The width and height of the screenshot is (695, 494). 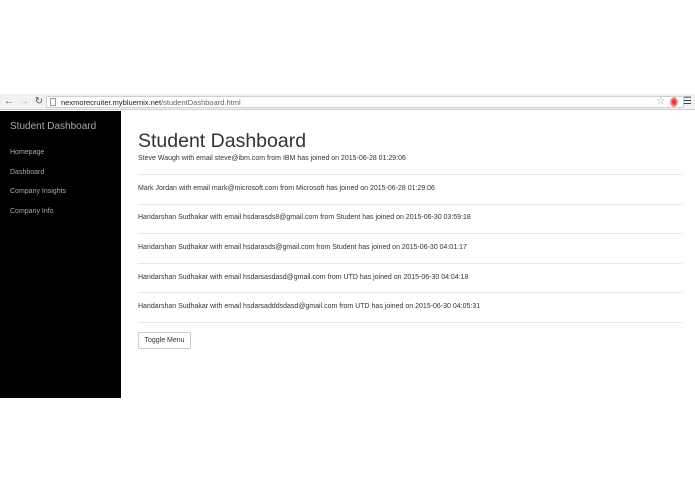 What do you see at coordinates (38, 179) in the screenshot?
I see `sidebar-item-dashboard: Dashboard` at bounding box center [38, 179].